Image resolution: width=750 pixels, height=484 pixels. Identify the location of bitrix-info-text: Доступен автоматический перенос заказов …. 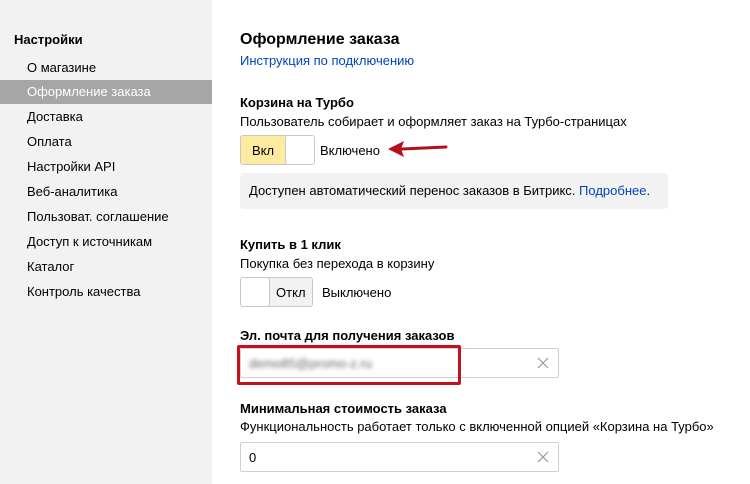
(412, 190).